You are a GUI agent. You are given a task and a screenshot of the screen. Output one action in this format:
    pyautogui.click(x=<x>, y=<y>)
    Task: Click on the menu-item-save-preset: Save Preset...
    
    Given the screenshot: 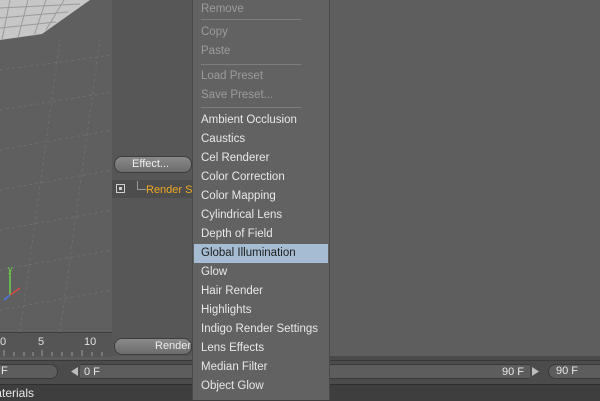 What is the action you would take?
    pyautogui.click(x=261, y=95)
    